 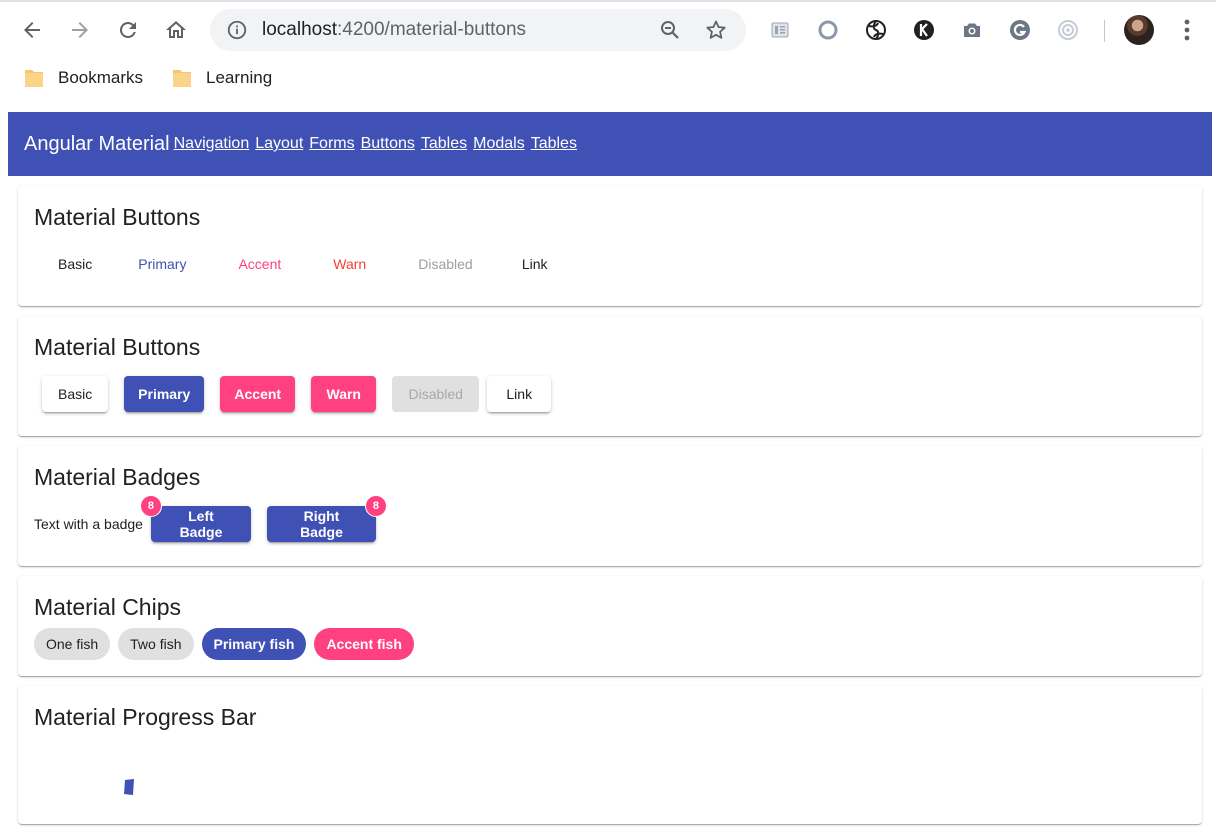 What do you see at coordinates (97, 143) in the screenshot?
I see `app-title: Angular Material` at bounding box center [97, 143].